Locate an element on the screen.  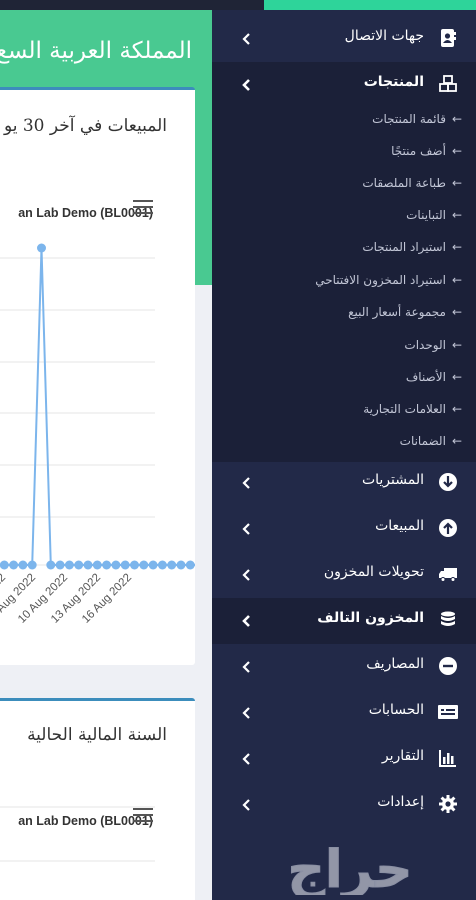
sidebar-item-sales: المبيعات is located at coordinates (344, 529).